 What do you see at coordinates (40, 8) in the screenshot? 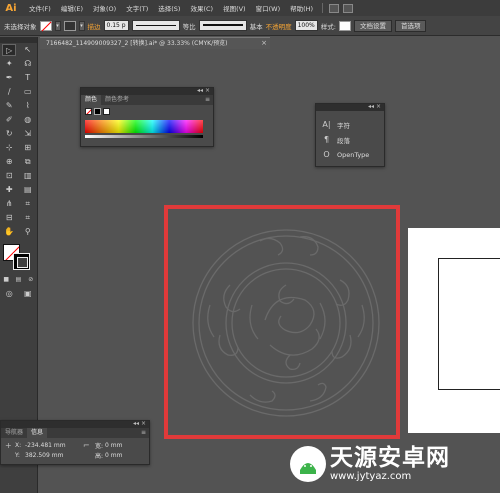
I see `menu-file: 文件(F)` at bounding box center [40, 8].